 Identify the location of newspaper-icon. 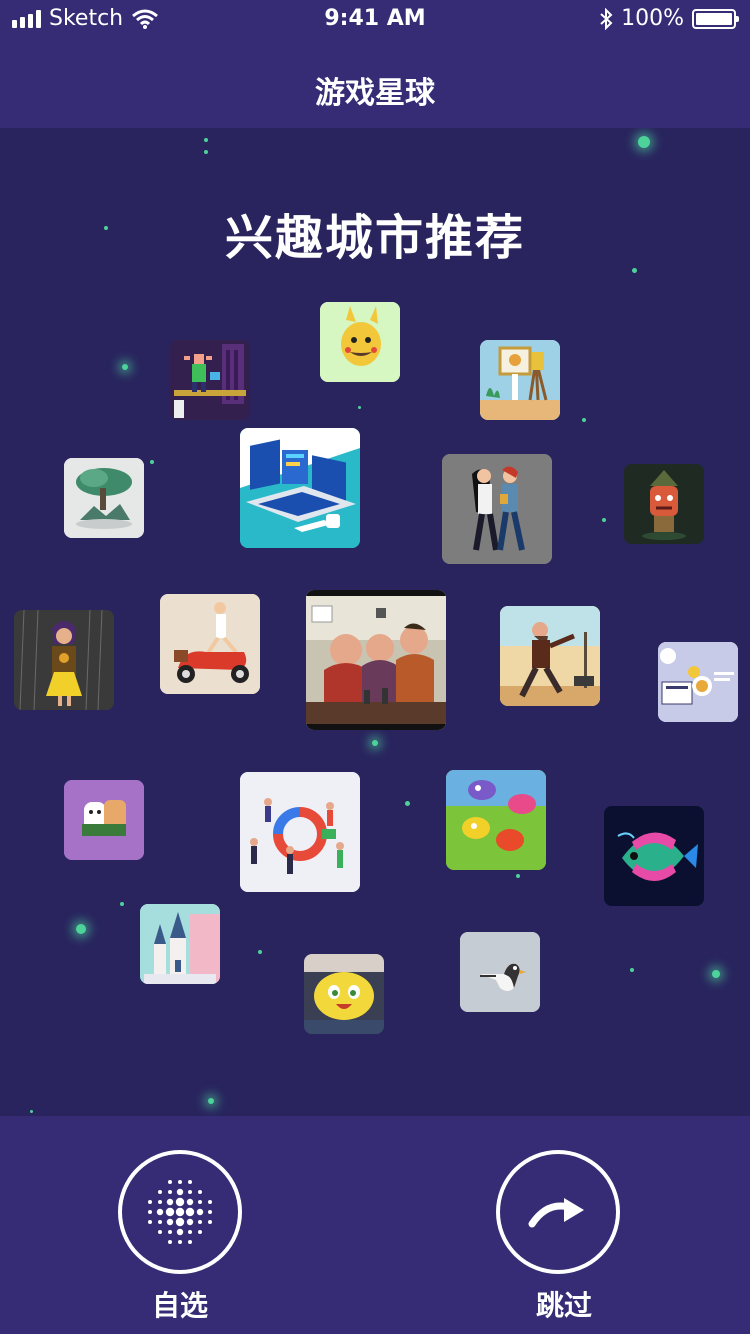
(698, 682).